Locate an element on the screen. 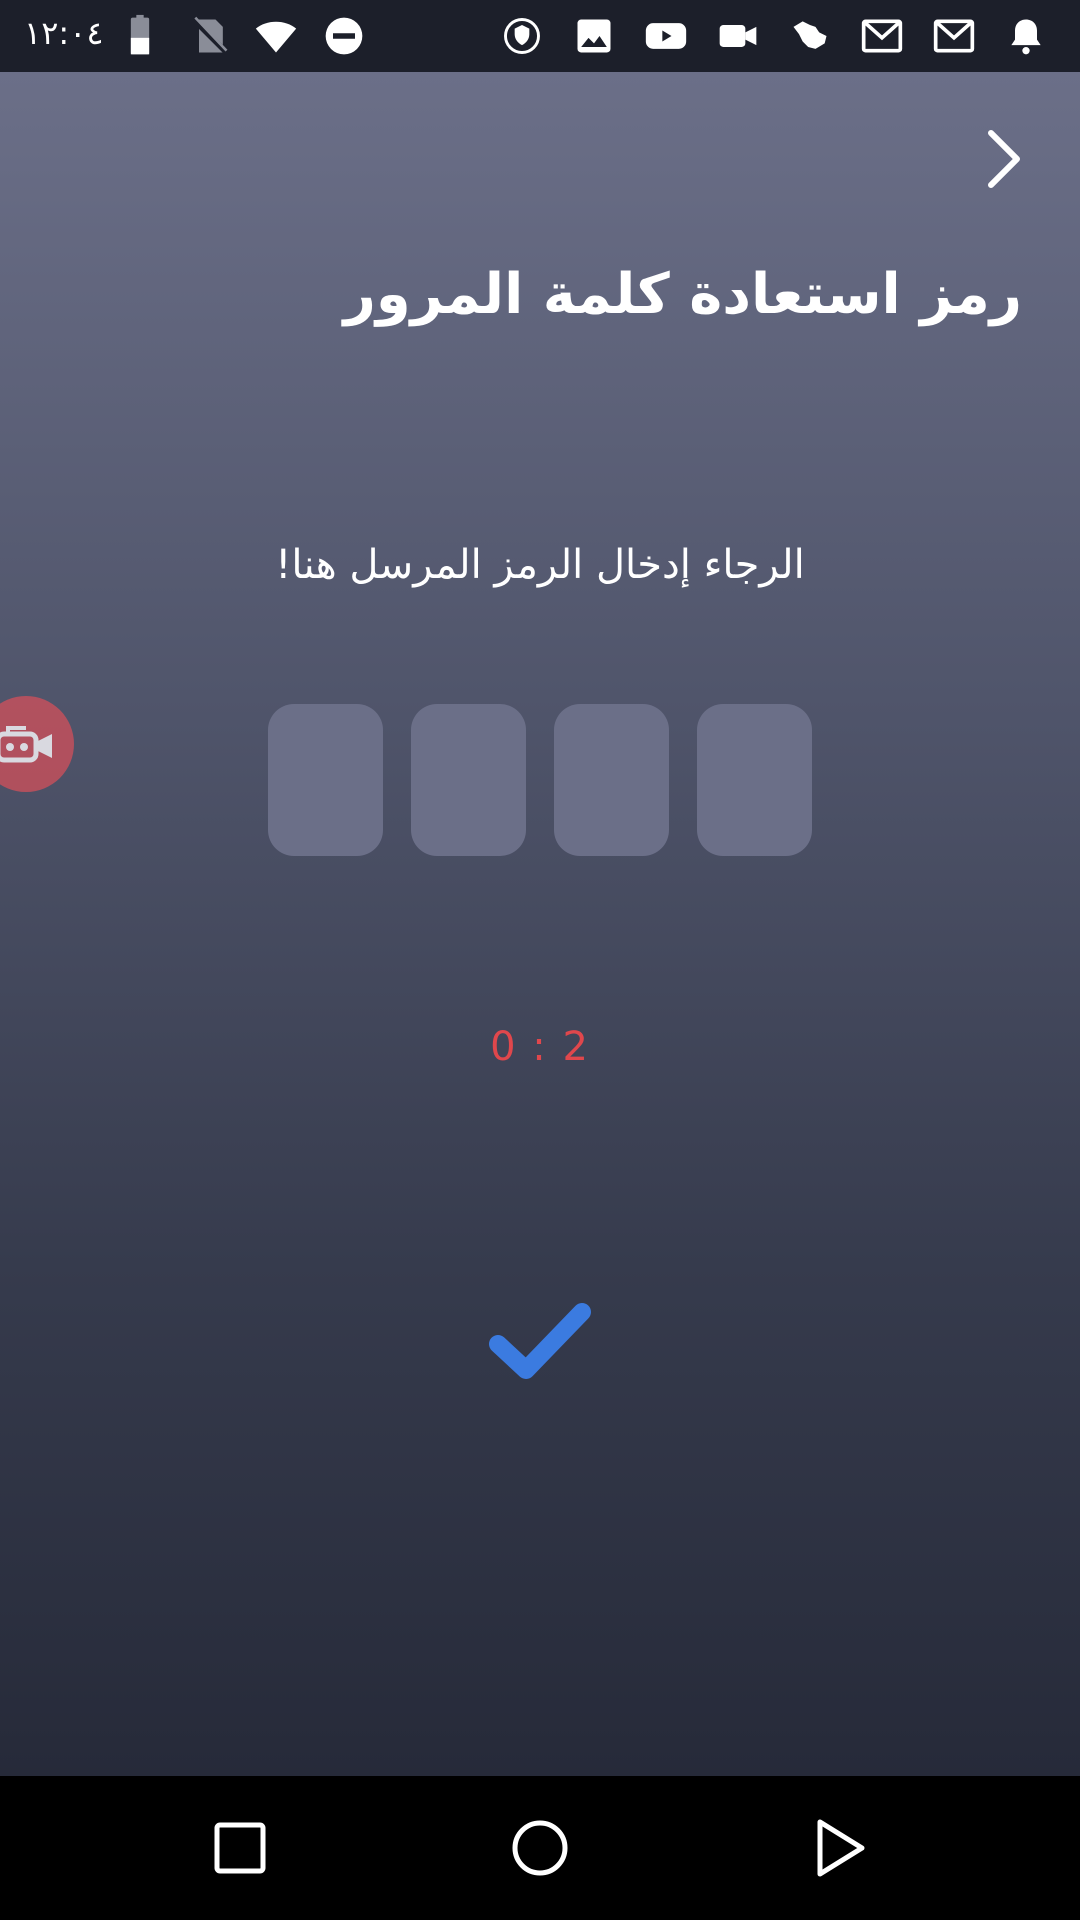 This screenshot has width=1080, height=1920. page-title: رمز استعادة كلمة المرور is located at coordinates (682, 294).